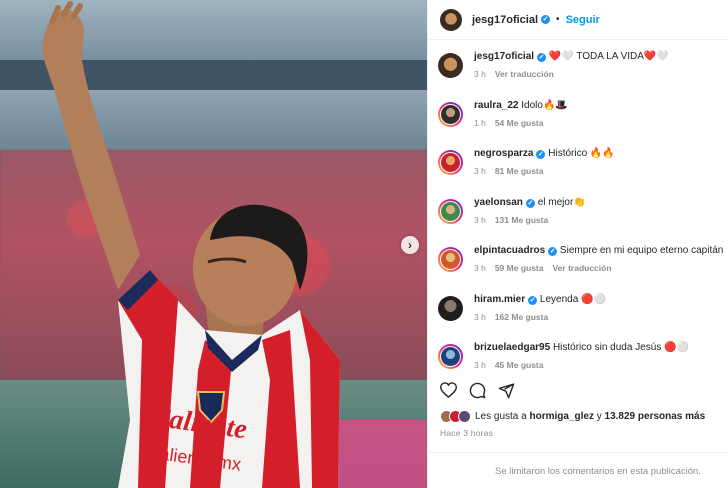 The width and height of the screenshot is (728, 488). I want to click on comment-row: hiram.mier ✓ Leyenda 🔴⚪ 3 h 162 Me gusta, so click(578, 311).